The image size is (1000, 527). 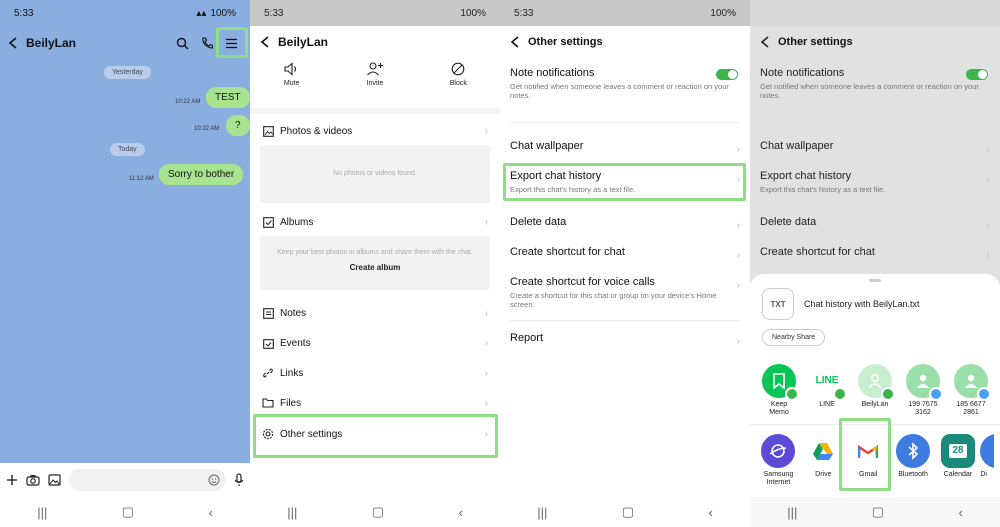 I want to click on app-icon, so click(x=987, y=451).